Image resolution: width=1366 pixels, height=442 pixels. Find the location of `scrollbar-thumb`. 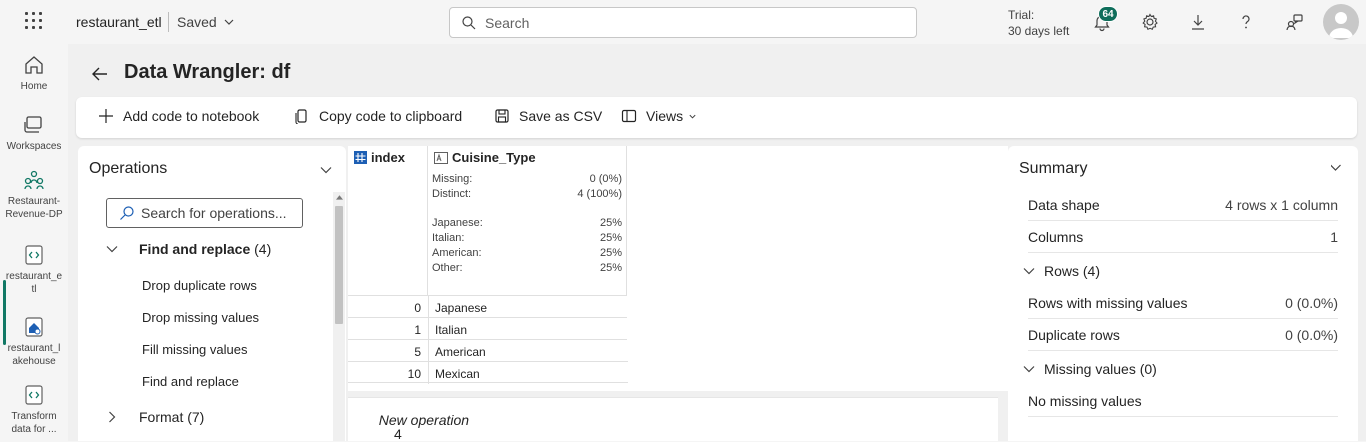

scrollbar-thumb is located at coordinates (339, 265).